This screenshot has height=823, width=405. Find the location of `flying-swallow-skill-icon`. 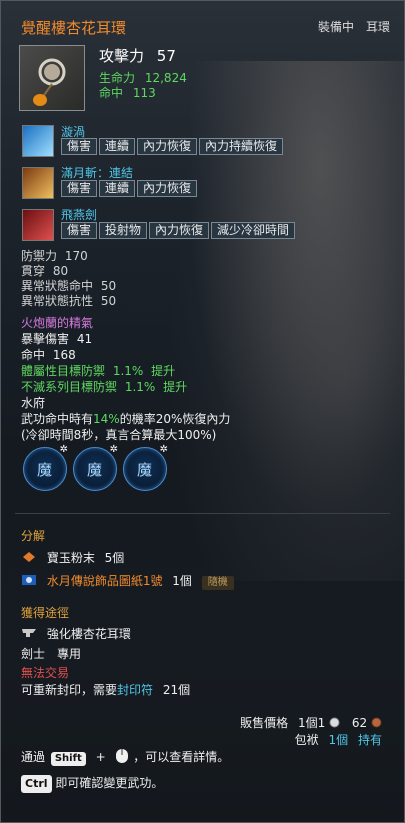

flying-swallow-skill-icon is located at coordinates (38, 225).